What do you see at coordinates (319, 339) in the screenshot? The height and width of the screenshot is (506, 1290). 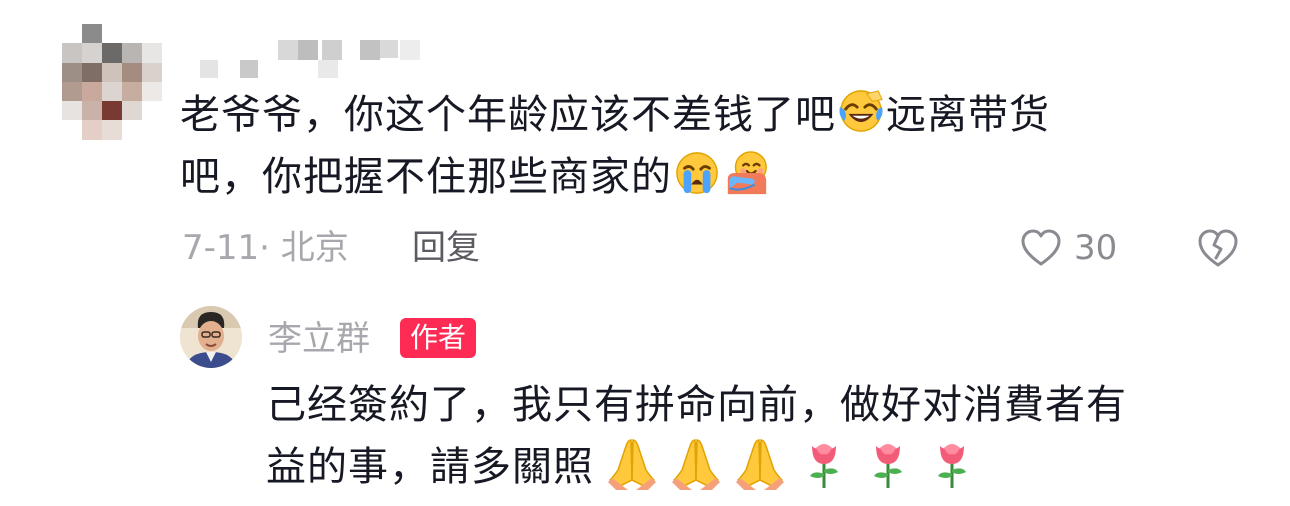 I see `author-name: 李立群` at bounding box center [319, 339].